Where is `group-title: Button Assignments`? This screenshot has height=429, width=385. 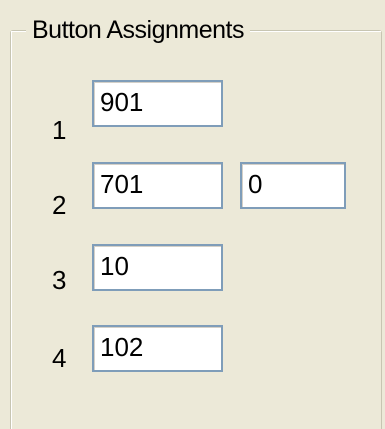 group-title: Button Assignments is located at coordinates (138, 30).